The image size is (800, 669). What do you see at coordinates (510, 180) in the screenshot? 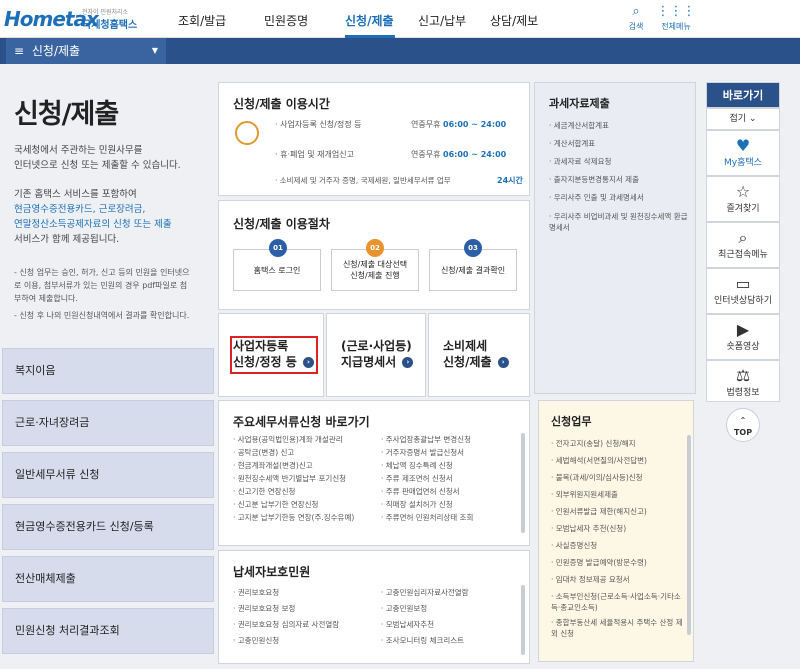
I see `hours-type: 24시간` at bounding box center [510, 180].